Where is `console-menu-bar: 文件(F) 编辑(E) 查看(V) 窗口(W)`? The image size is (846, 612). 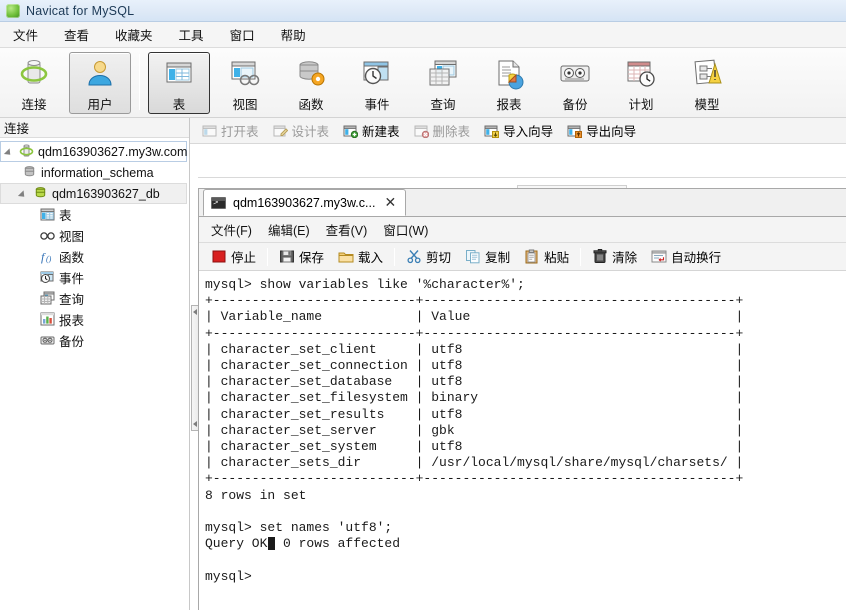
console-menu-bar: 文件(F) 编辑(E) 查看(V) 窗口(W) is located at coordinates (522, 230).